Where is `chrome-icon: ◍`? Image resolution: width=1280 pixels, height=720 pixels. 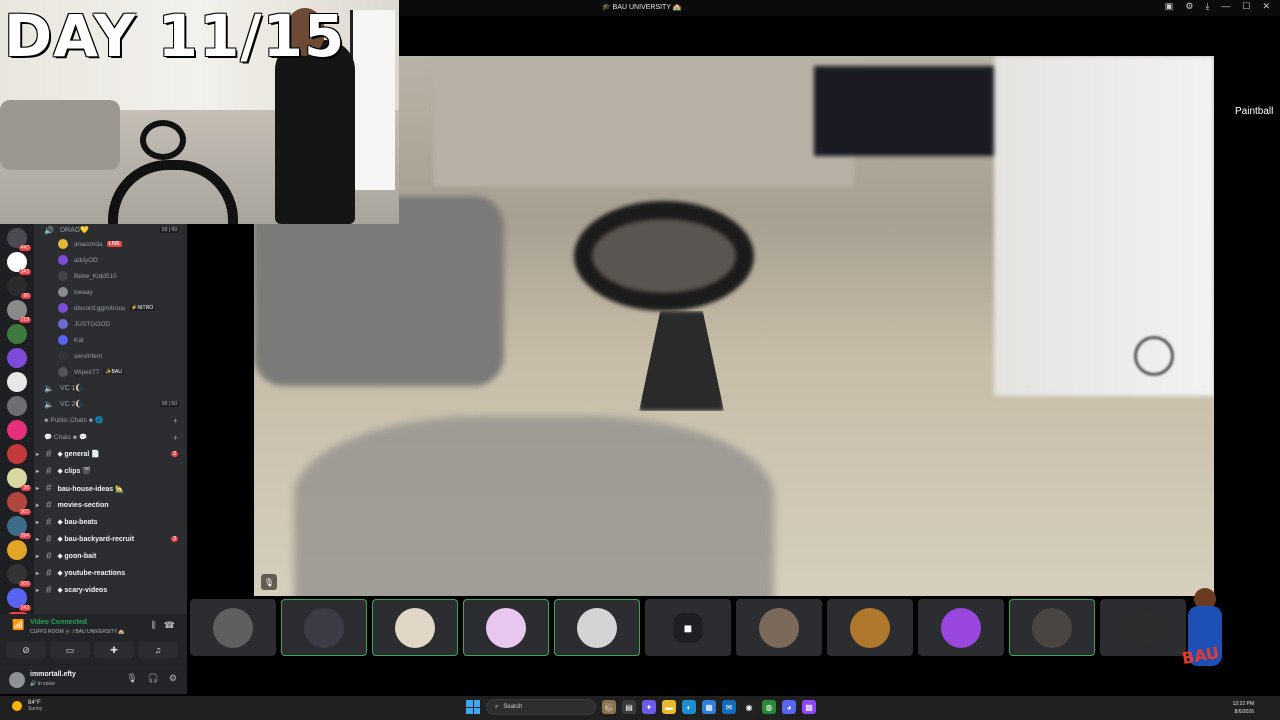 chrome-icon: ◍ is located at coordinates (769, 707).